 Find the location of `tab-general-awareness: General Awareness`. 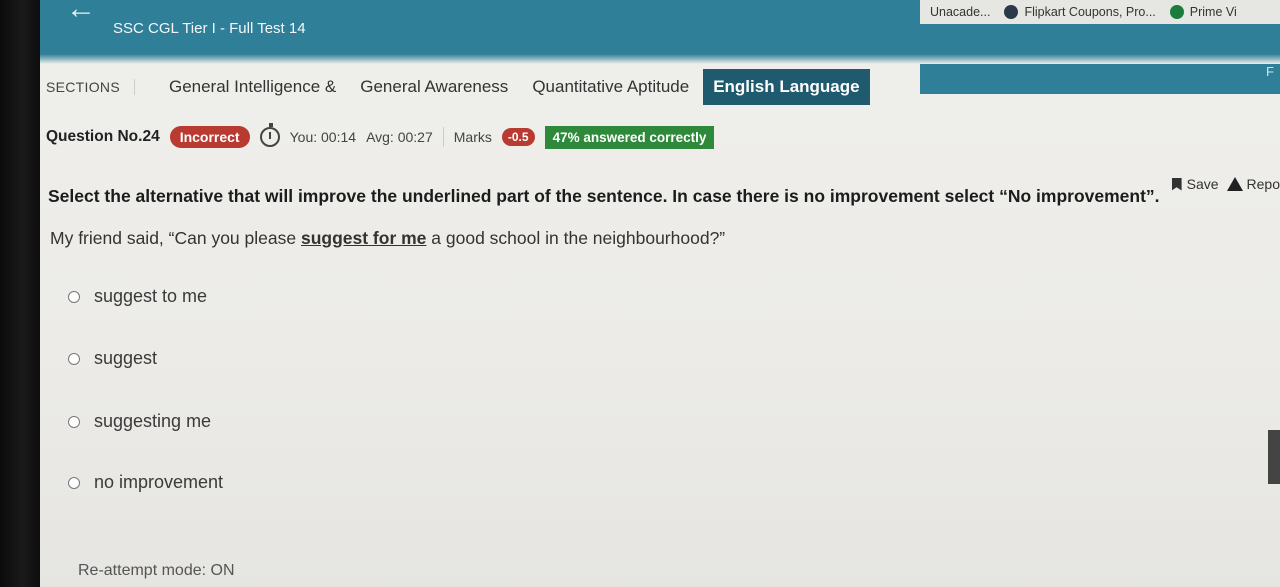

tab-general-awareness: General Awareness is located at coordinates (434, 87).